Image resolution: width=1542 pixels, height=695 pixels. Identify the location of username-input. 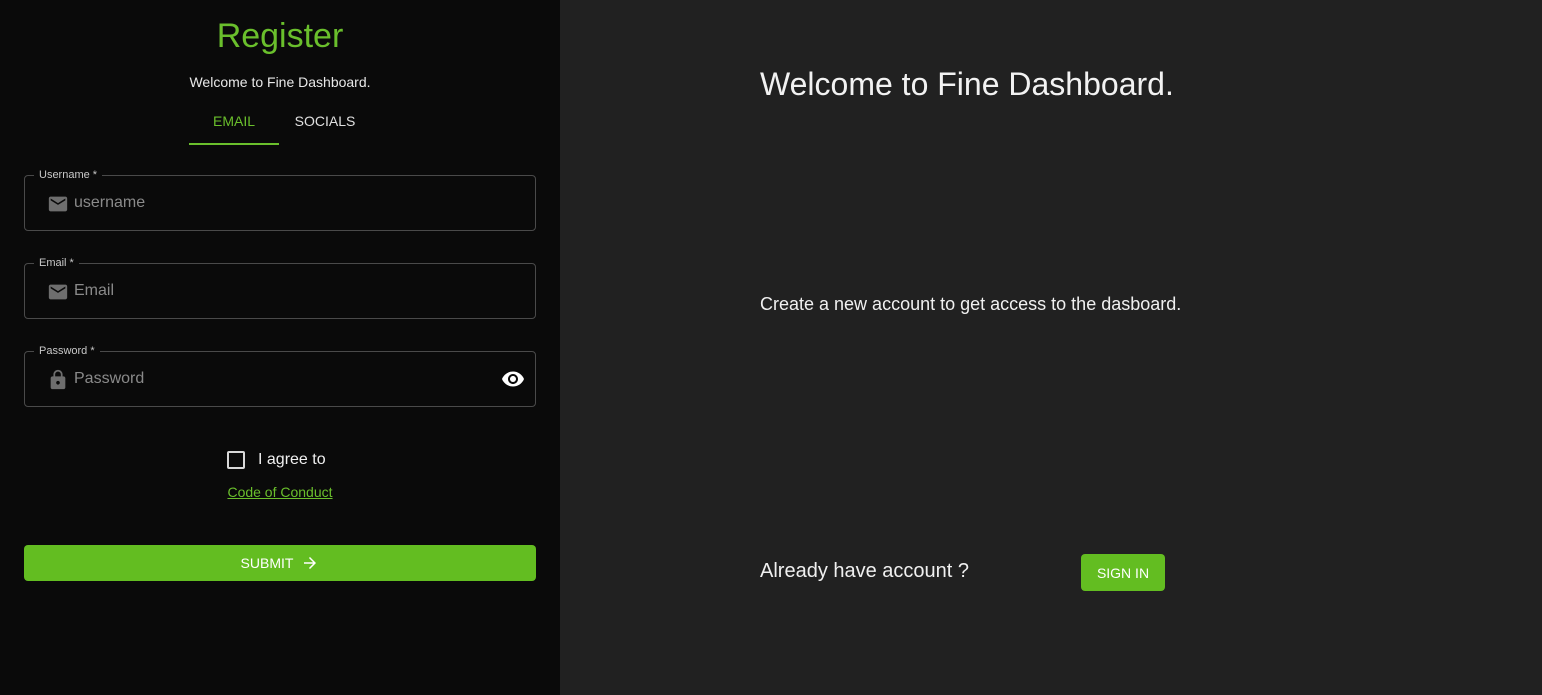
(284, 203).